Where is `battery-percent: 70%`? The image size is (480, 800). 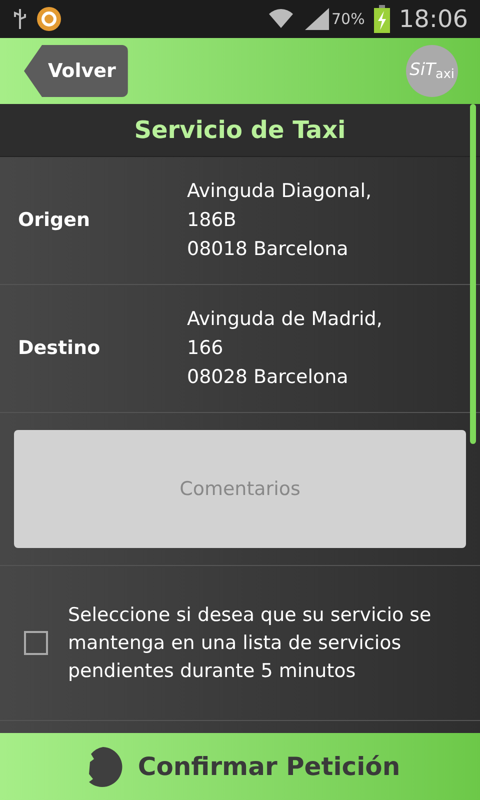 battery-percent: 70% is located at coordinates (348, 19).